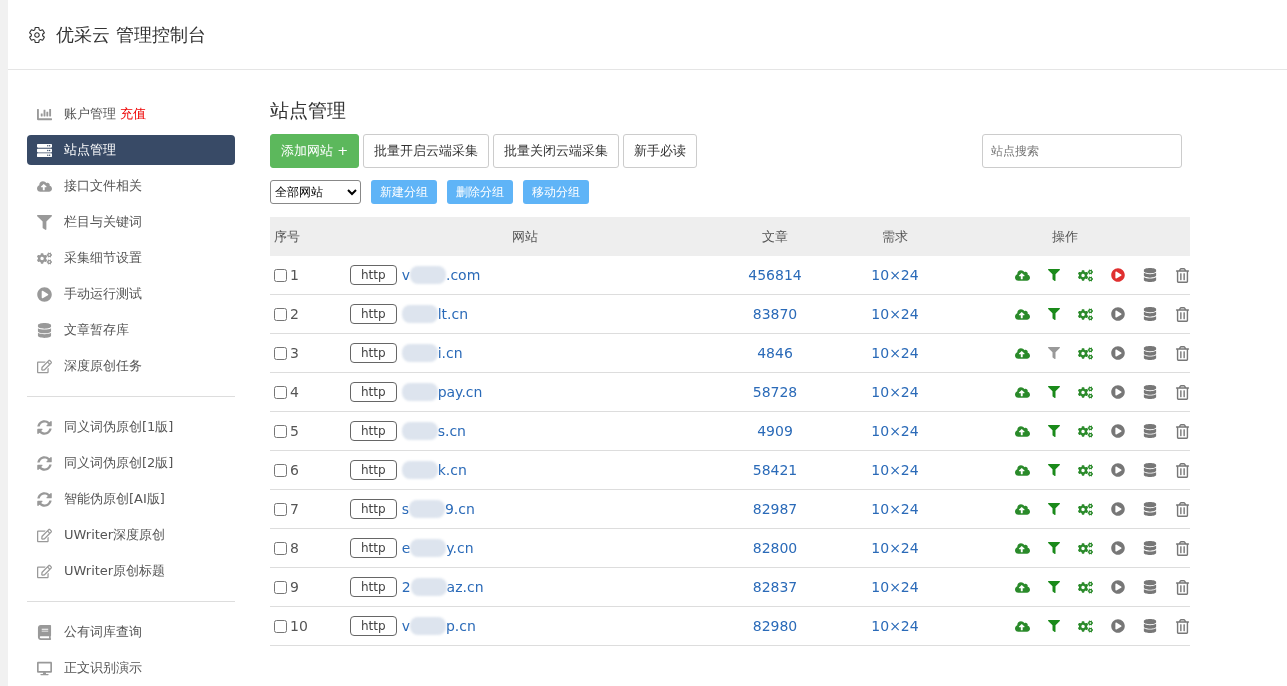  Describe the element at coordinates (308, 110) in the screenshot. I see `page-title: 站点管理` at that location.